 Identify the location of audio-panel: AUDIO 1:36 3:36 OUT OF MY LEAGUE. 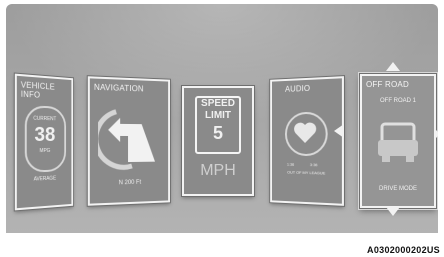
(307, 141).